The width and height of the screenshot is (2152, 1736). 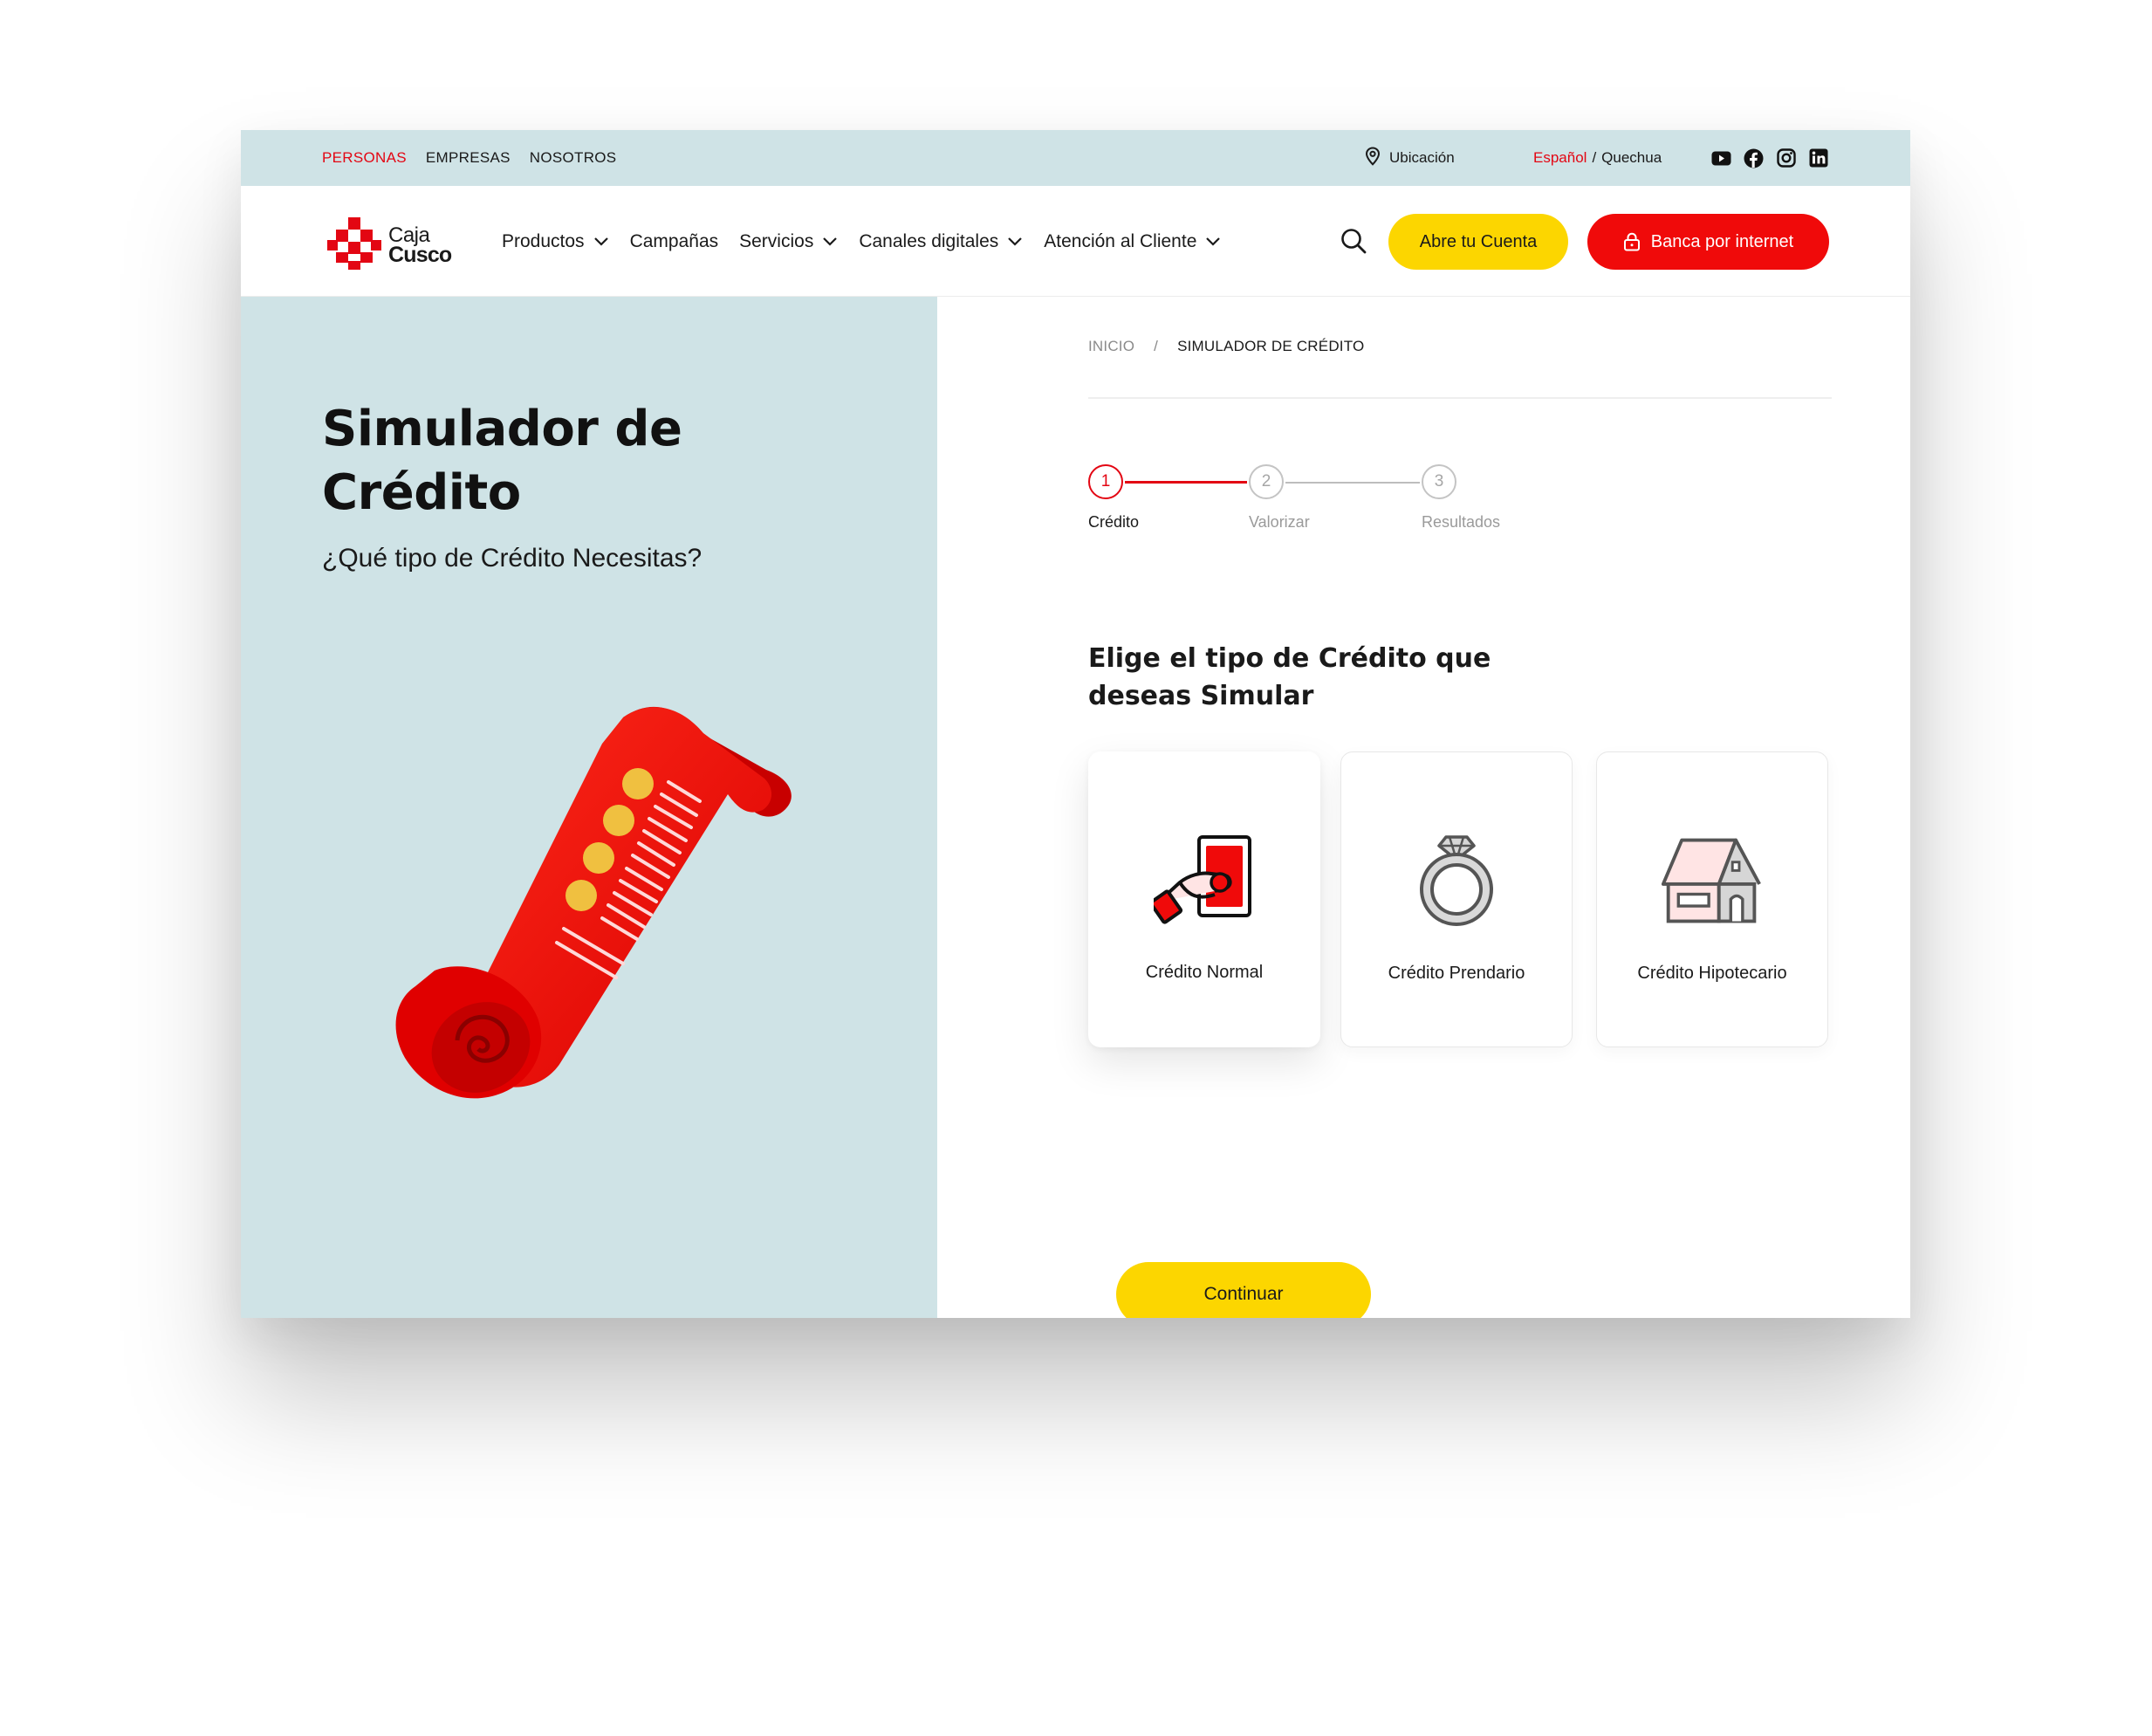 I want to click on option-label: Crédito Hipotecario, so click(x=1712, y=974).